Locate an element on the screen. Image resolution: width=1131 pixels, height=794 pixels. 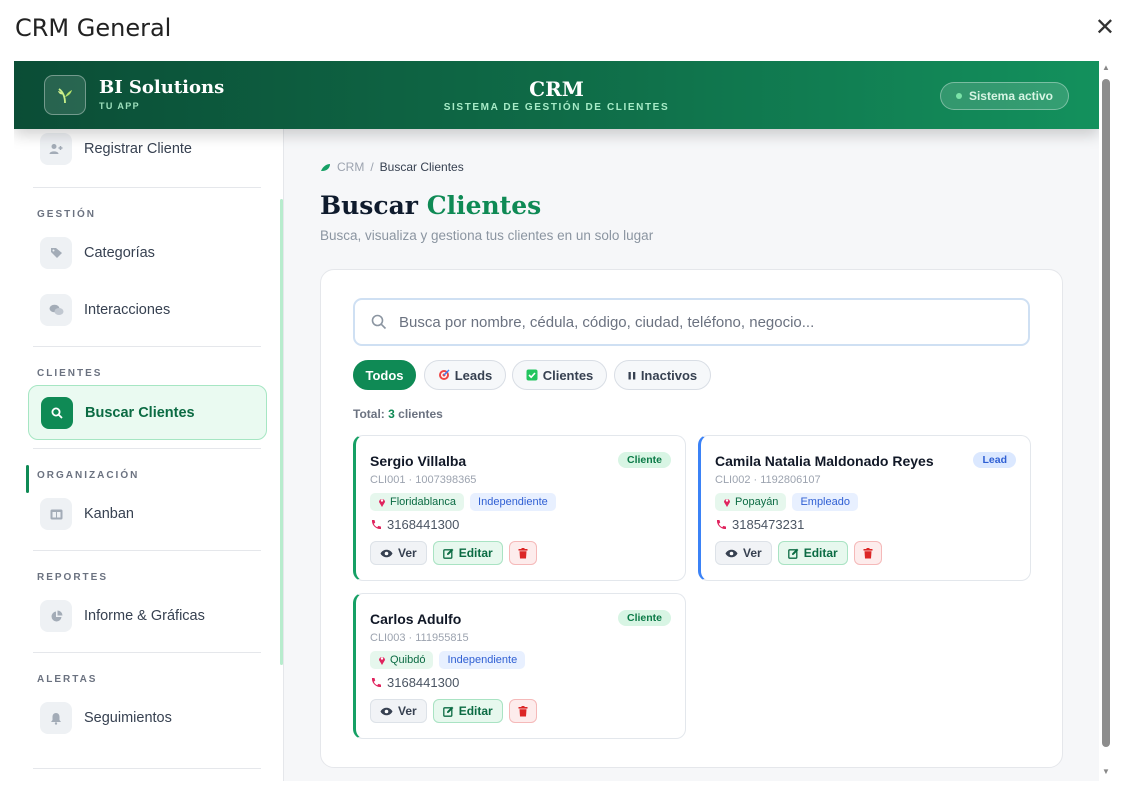
sidebar-item-seguimientos: Seguimientos is located at coordinates (147, 718).